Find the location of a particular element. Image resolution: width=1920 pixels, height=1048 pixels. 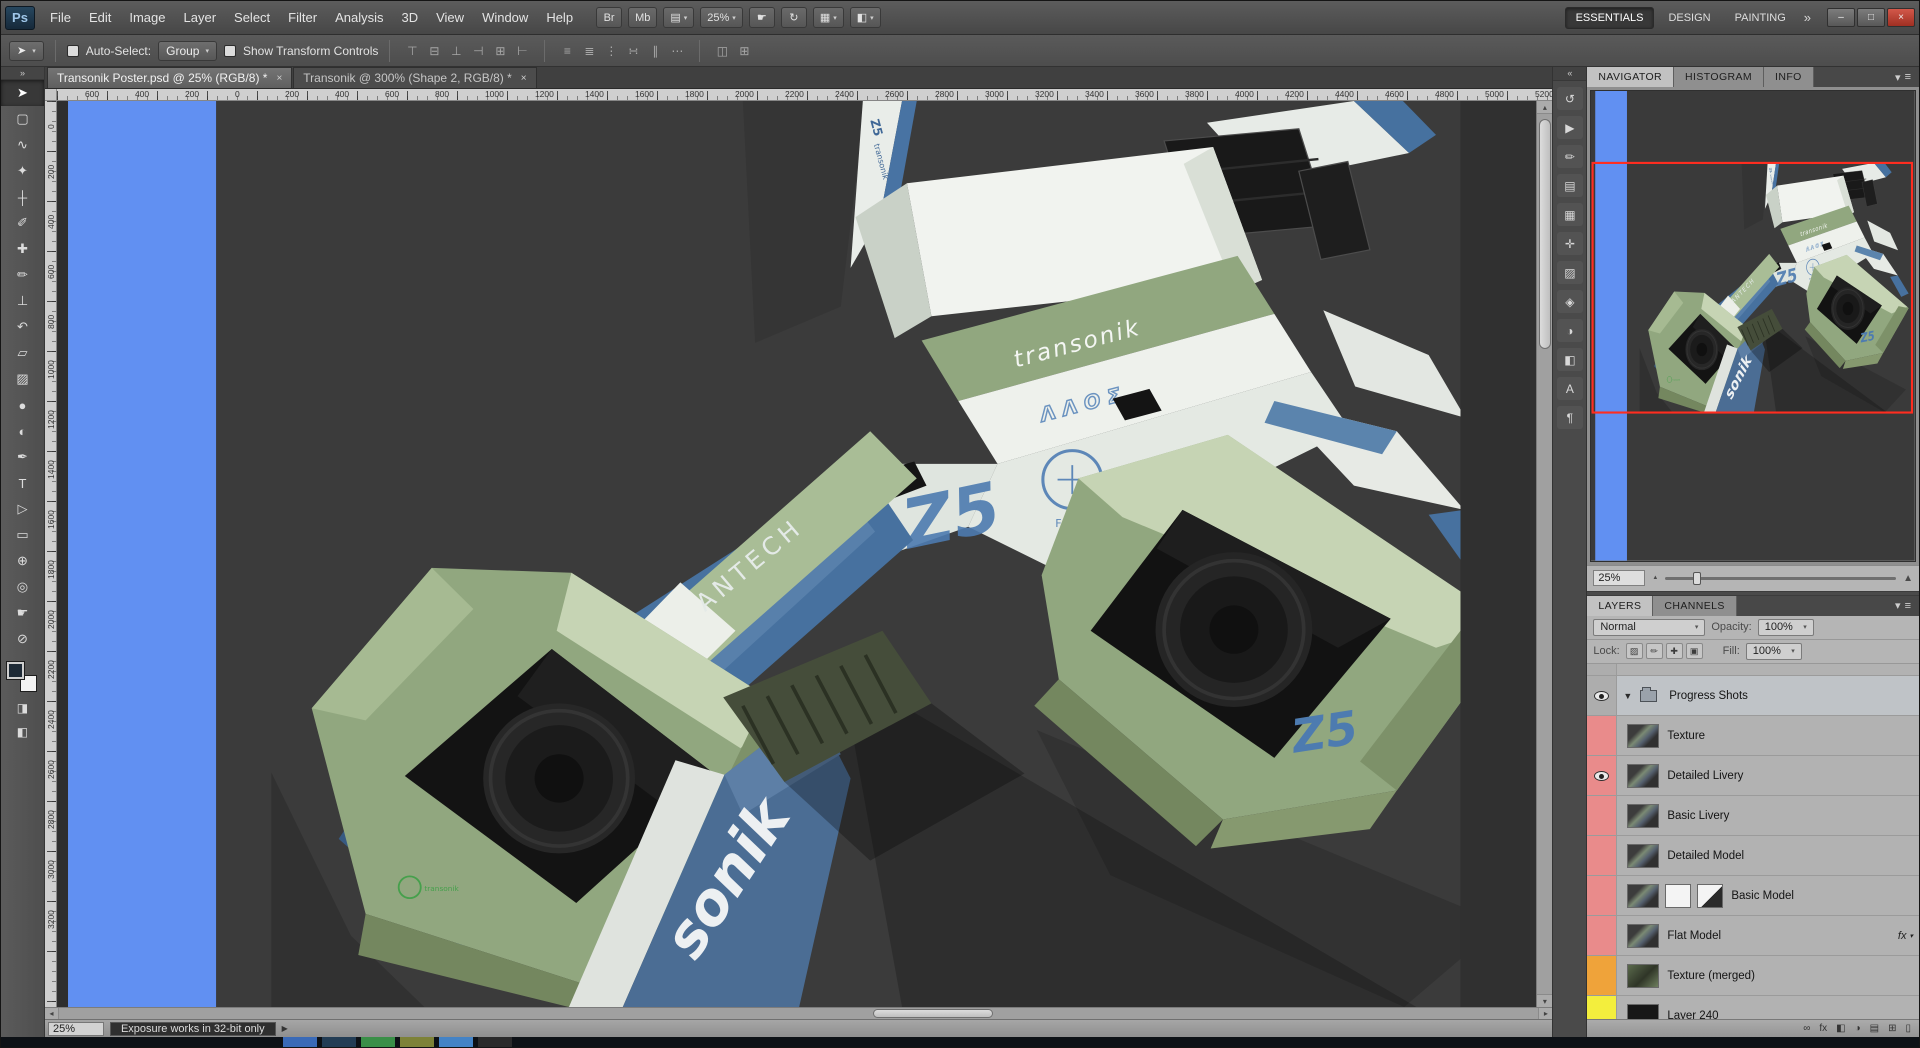

layer-row-layer-240: Layer 240 is located at coordinates (1753, 1007).